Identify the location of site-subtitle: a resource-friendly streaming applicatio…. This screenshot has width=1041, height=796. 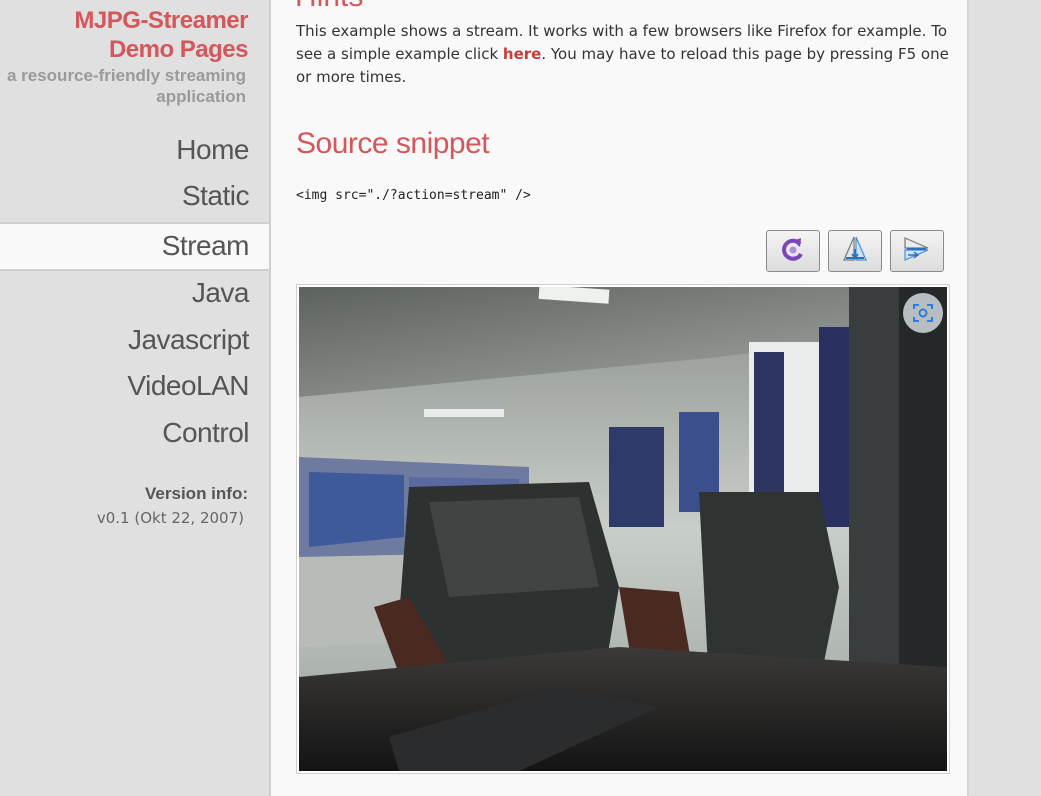
(123, 86).